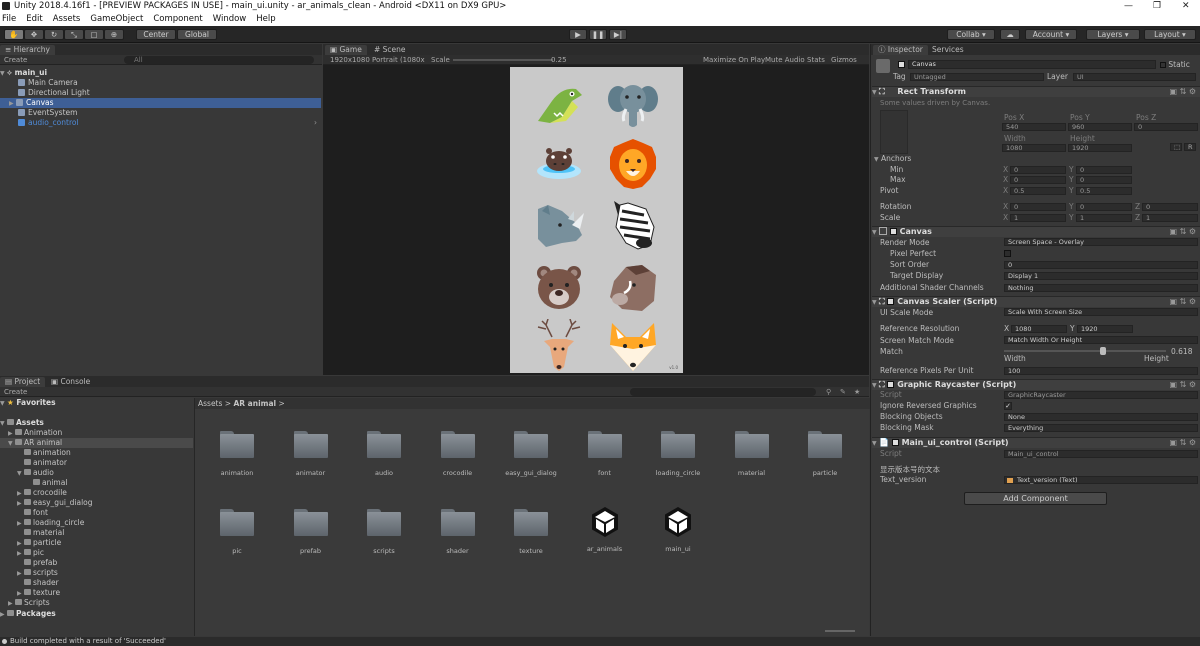 The width and height of the screenshot is (1200, 646). Describe the element at coordinates (311, 454) in the screenshot. I see `asset-item: animator` at that location.